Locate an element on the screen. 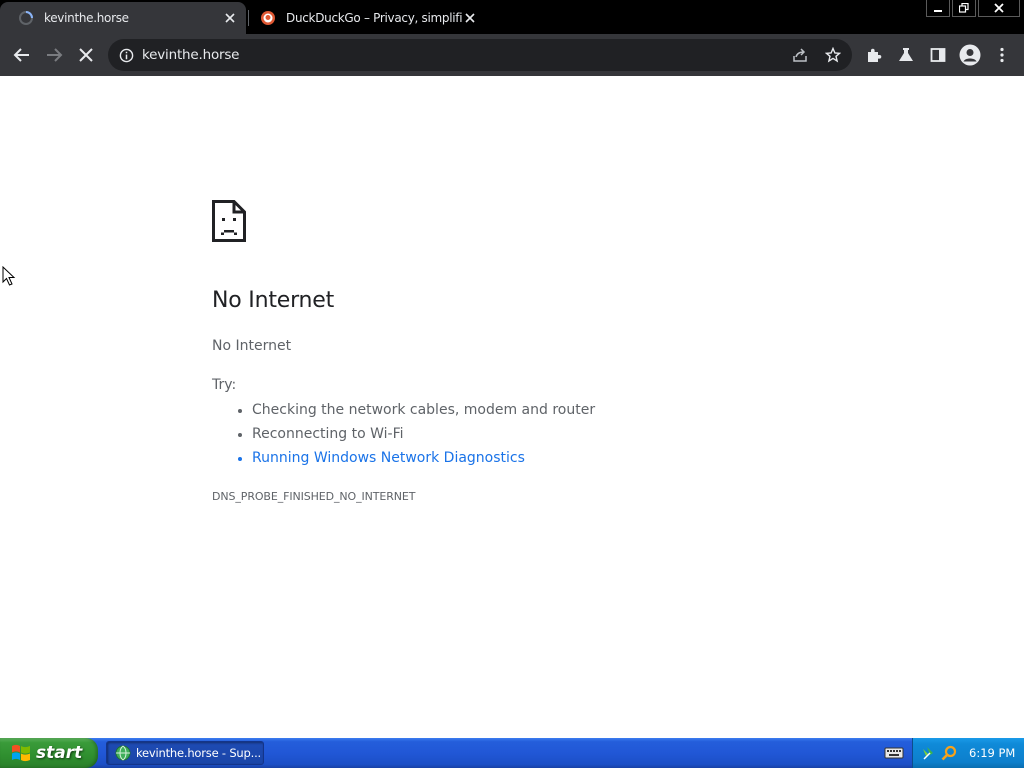 The image size is (1024, 768). labs-button is located at coordinates (906, 55).